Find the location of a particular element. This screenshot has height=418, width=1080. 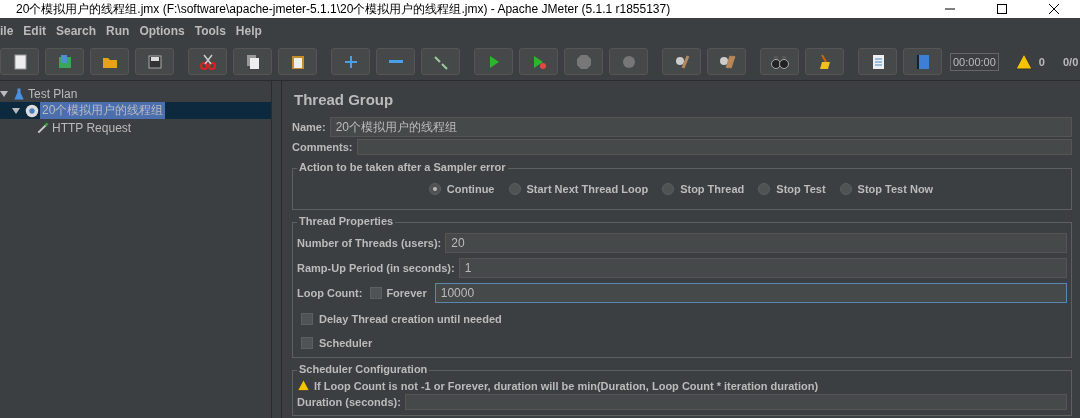

field-label: Name: is located at coordinates (309, 127).